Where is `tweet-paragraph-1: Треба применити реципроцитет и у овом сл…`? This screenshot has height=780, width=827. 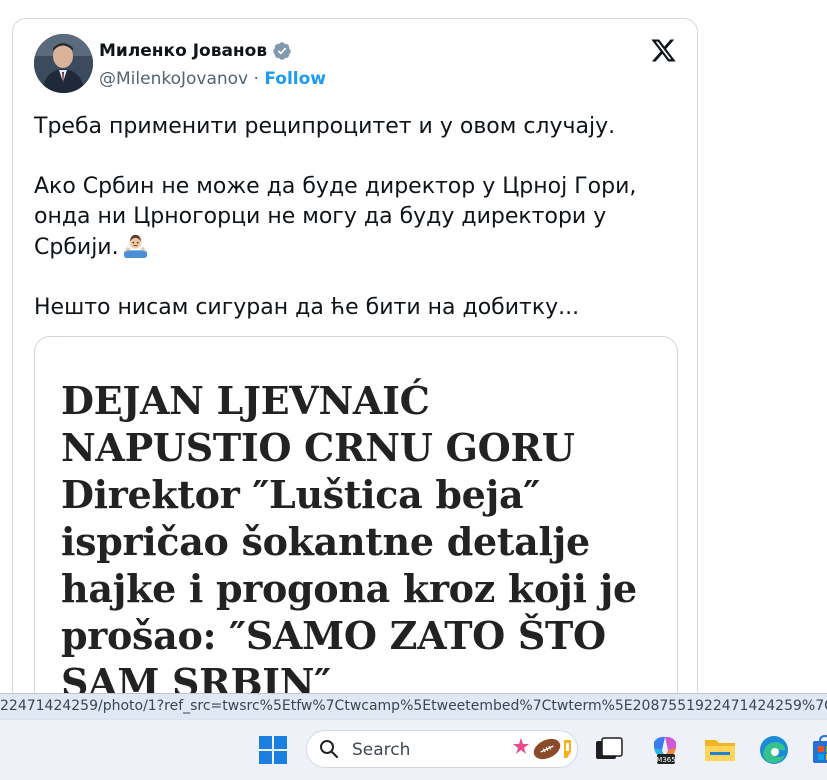
tweet-paragraph-1: Треба применити реципроцитет и у овом сл… is located at coordinates (325, 126).